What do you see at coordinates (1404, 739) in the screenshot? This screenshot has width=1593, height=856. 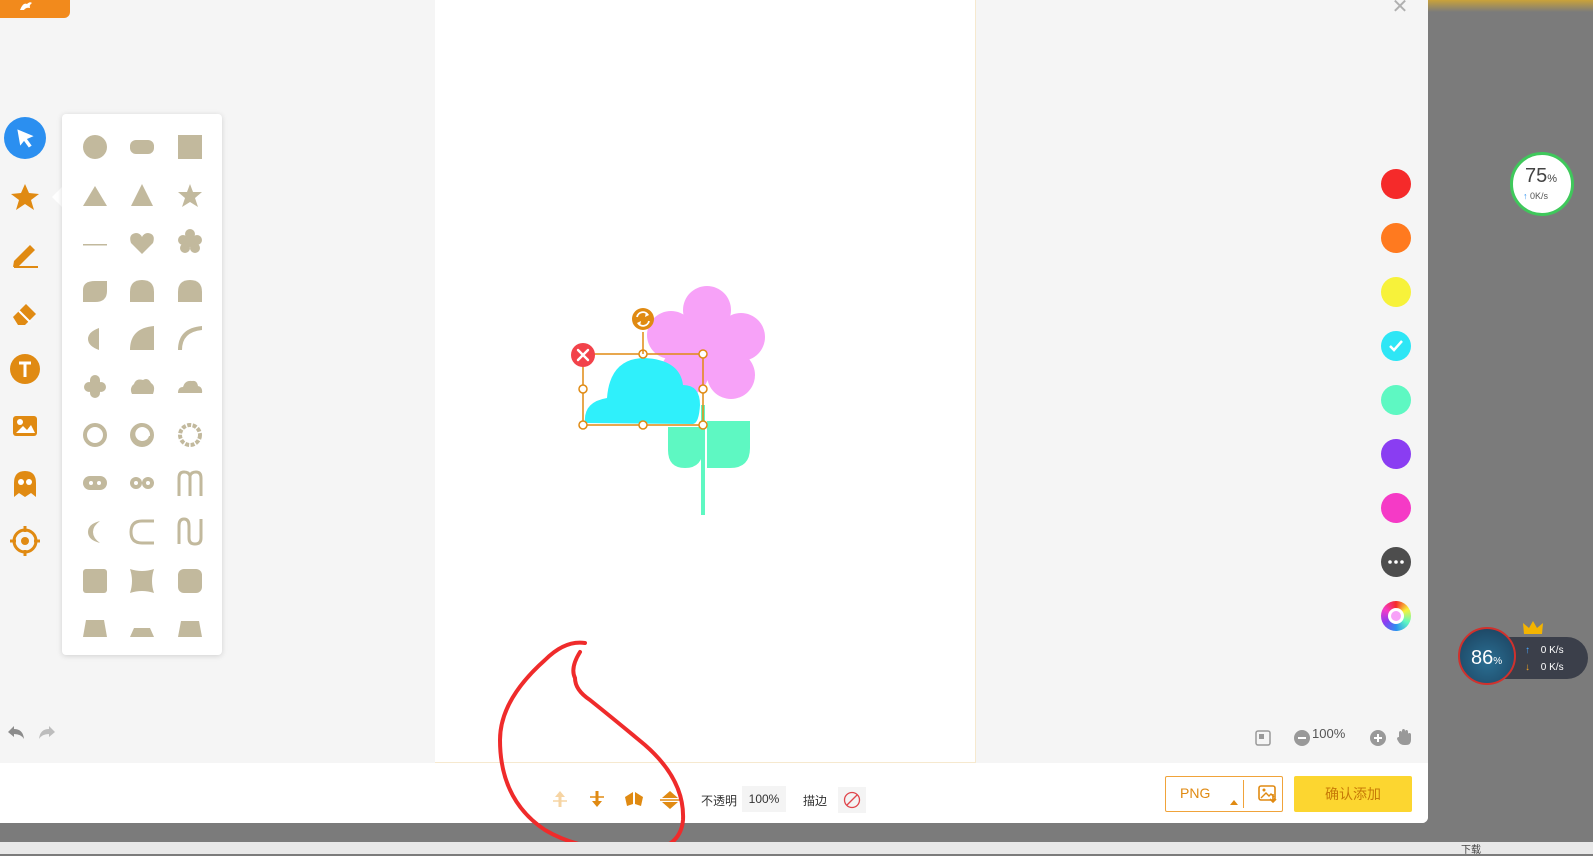 I see `hand-icon` at bounding box center [1404, 739].